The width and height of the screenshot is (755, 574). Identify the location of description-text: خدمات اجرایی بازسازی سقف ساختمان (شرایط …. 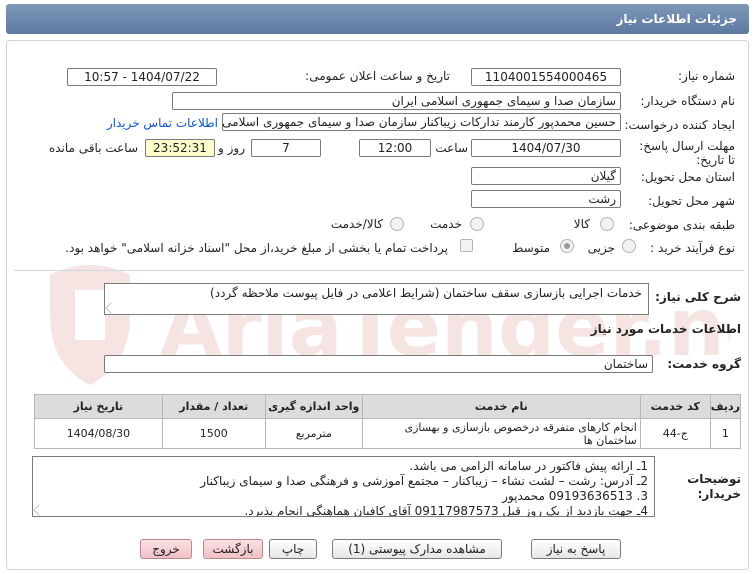
(426, 293).